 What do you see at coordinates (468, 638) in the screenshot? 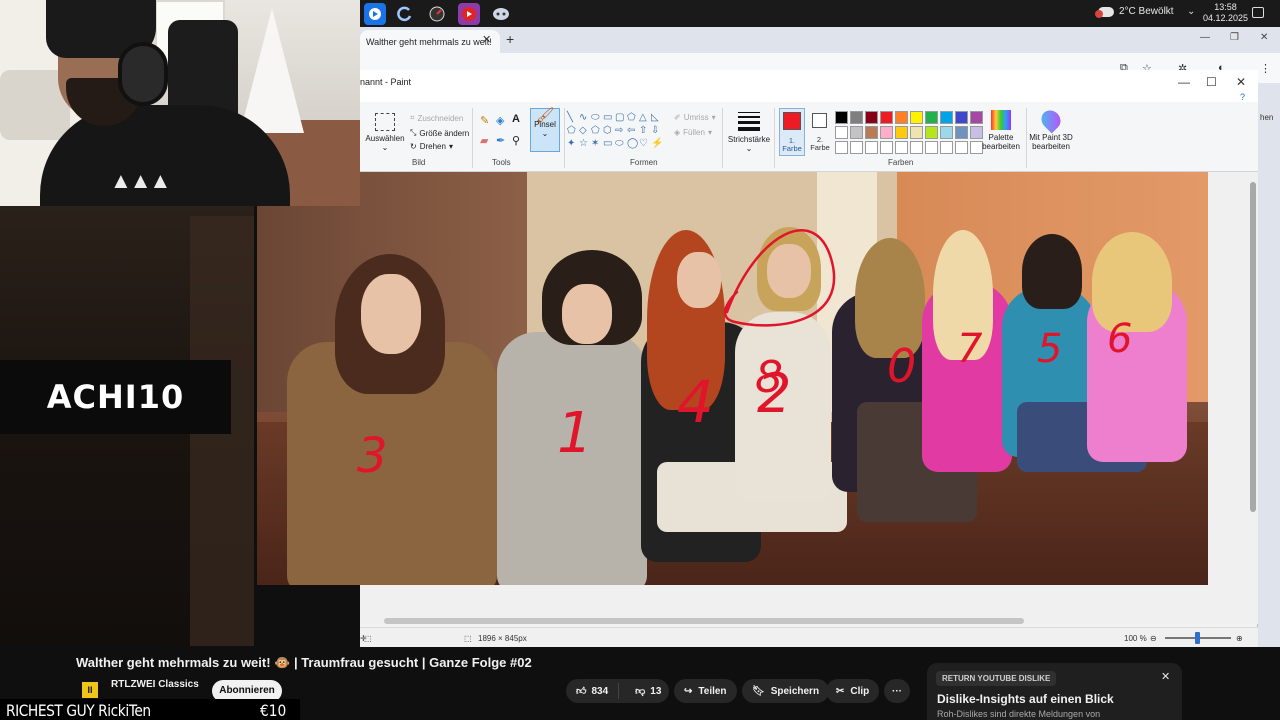
I see `image-size-icon: ⬚` at bounding box center [468, 638].